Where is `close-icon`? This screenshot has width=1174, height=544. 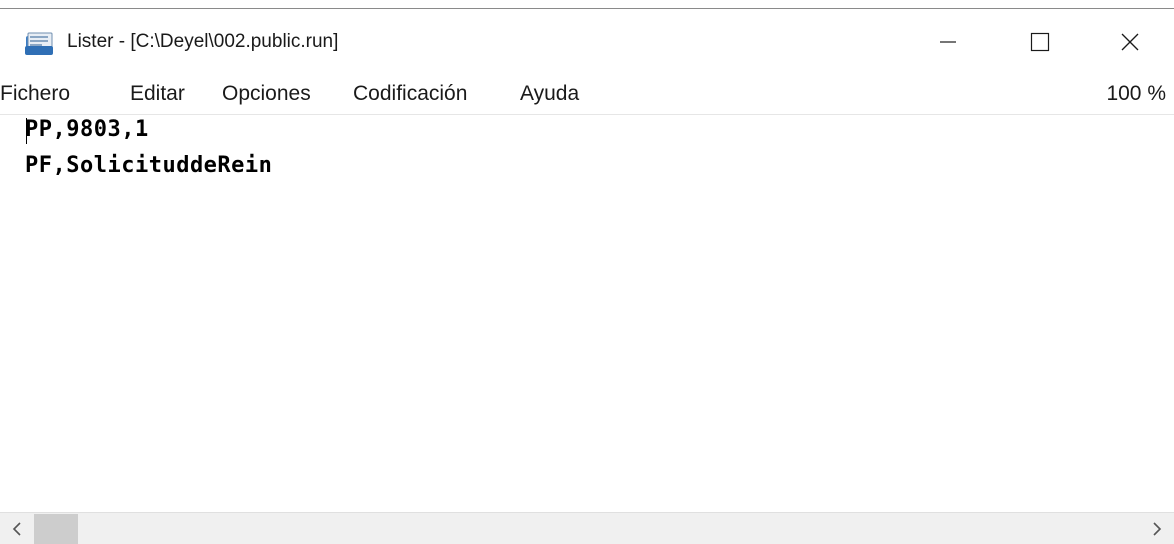 close-icon is located at coordinates (1130, 42).